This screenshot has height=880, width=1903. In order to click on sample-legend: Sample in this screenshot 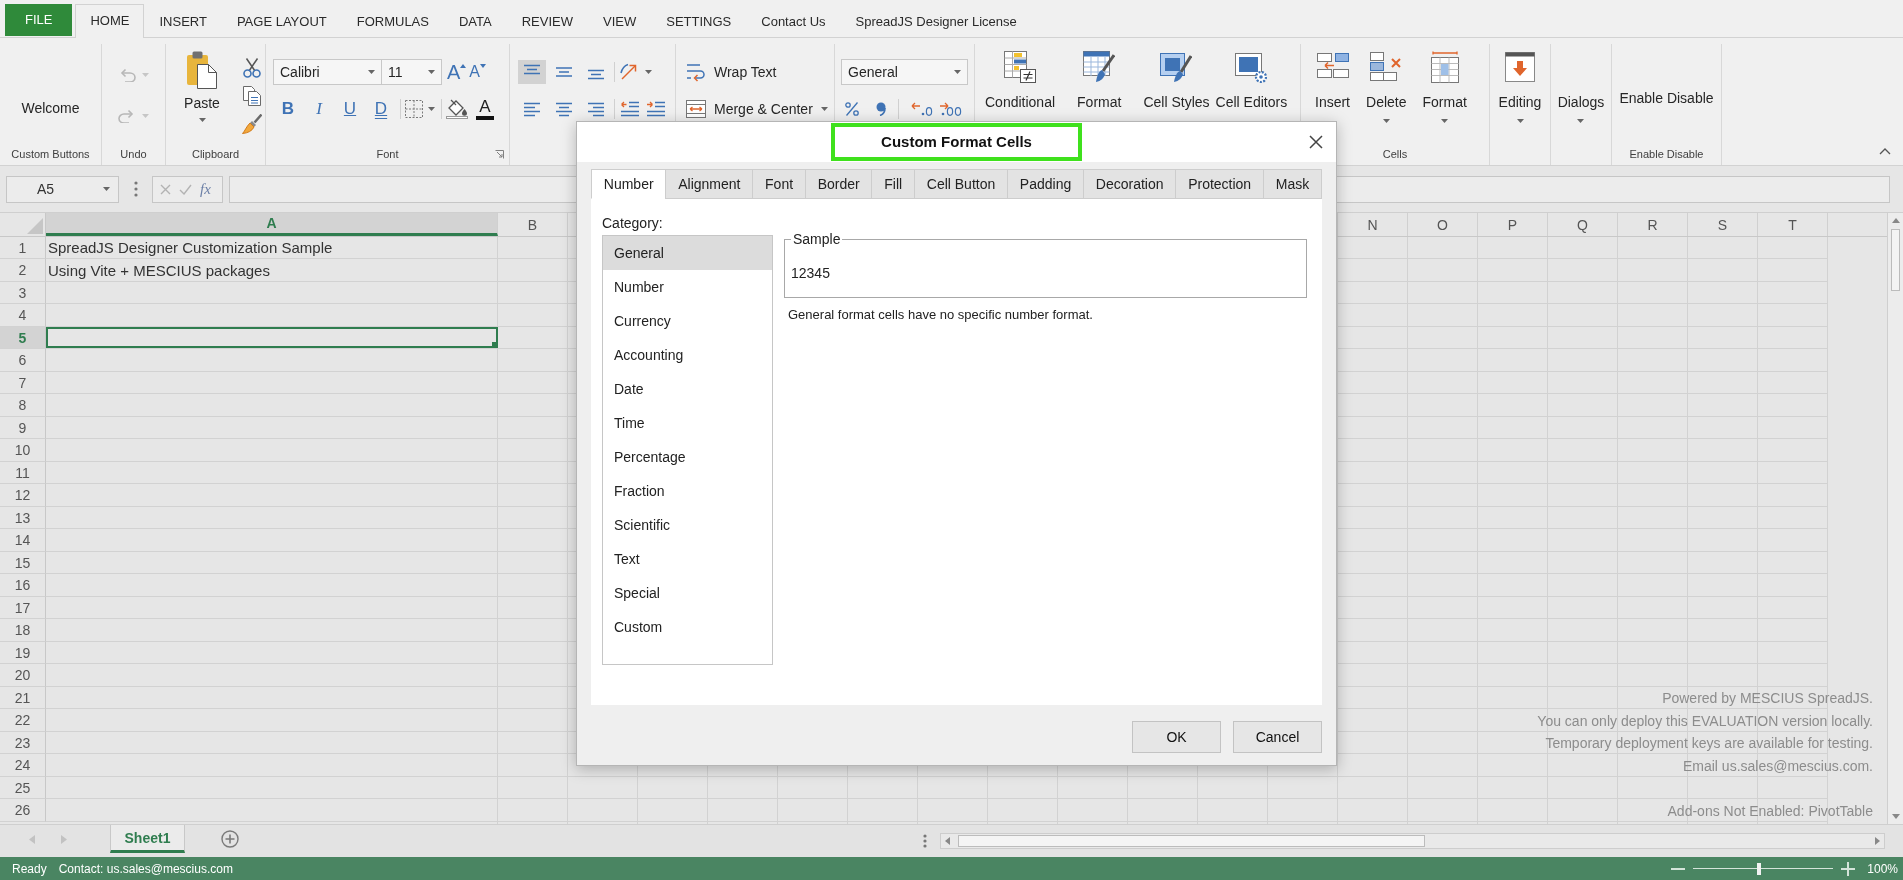, I will do `click(817, 239)`.